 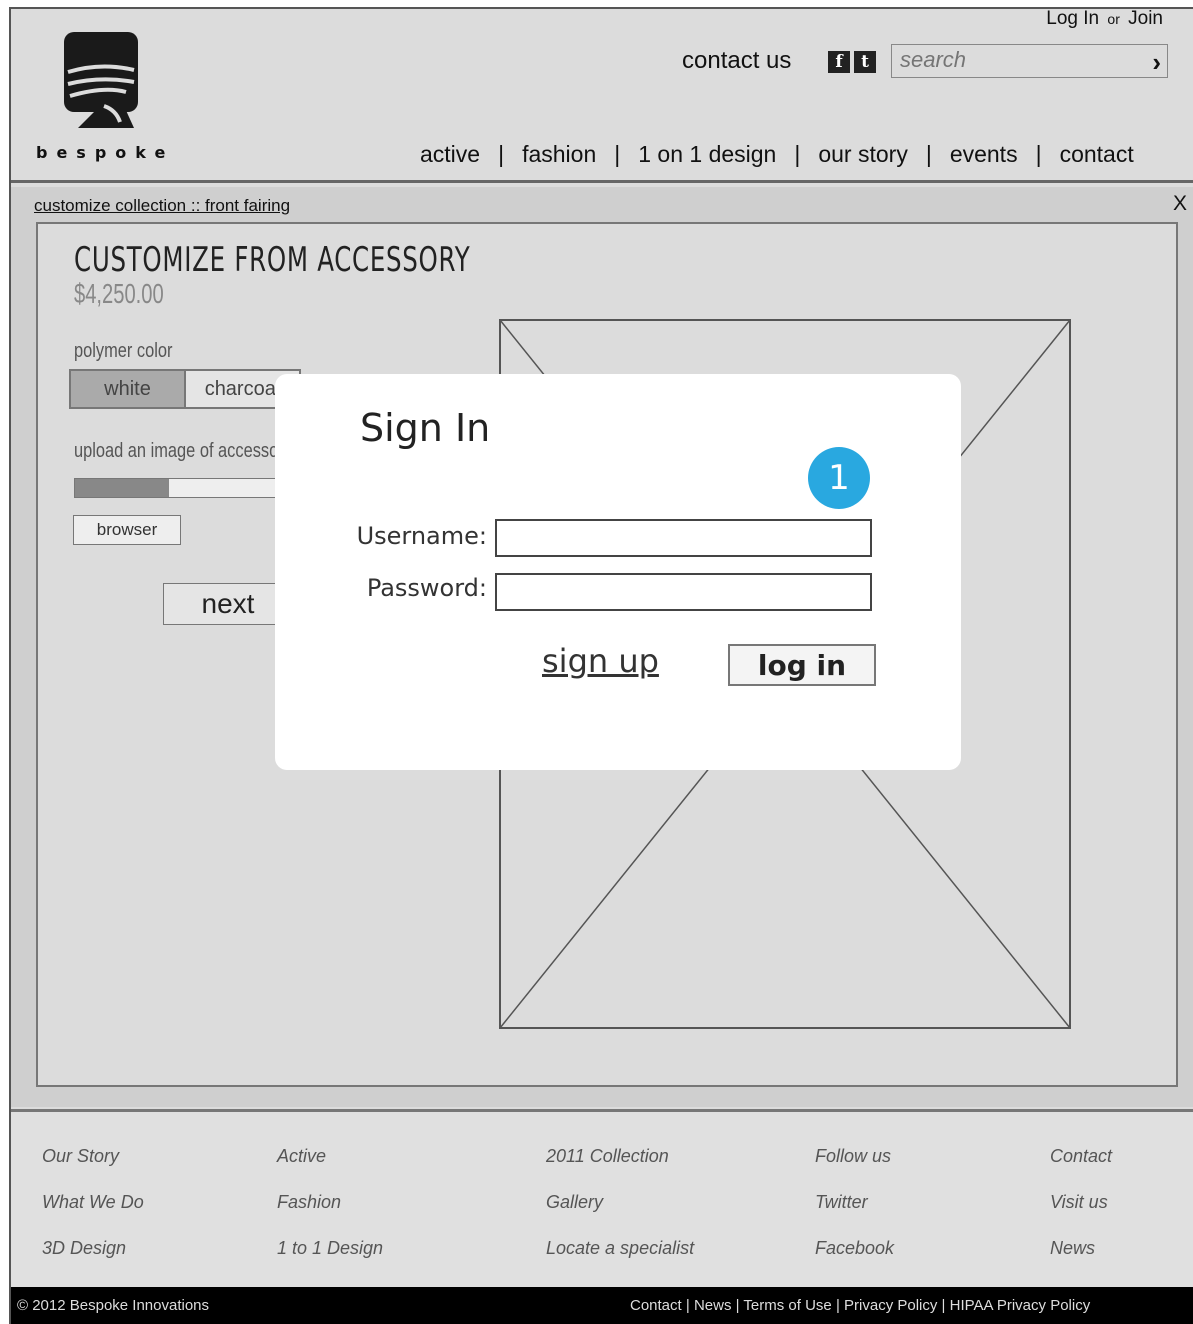 I want to click on signin-title: Sign In, so click(x=425, y=428).